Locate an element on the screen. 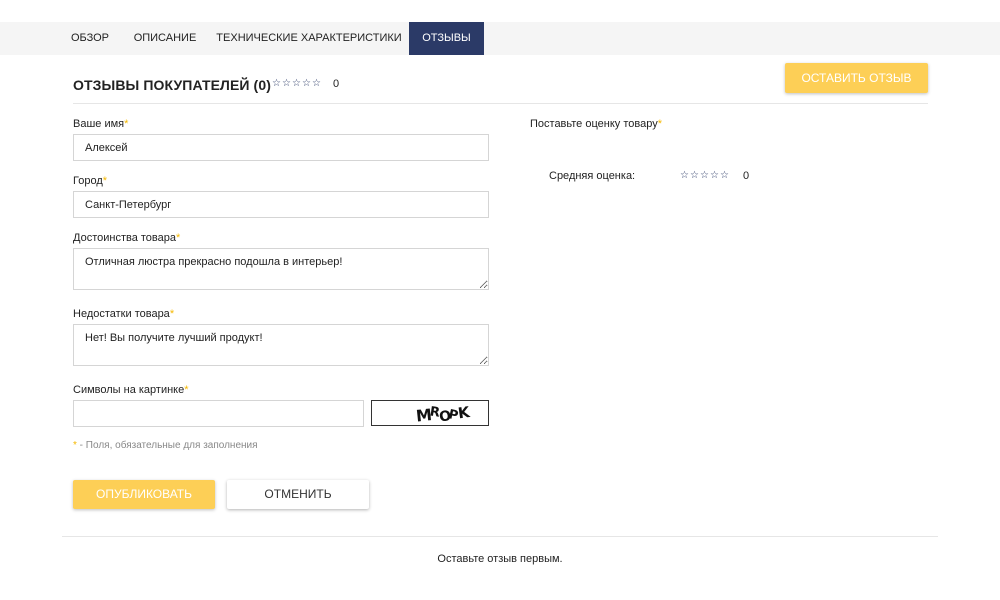  name-input is located at coordinates (281, 147).